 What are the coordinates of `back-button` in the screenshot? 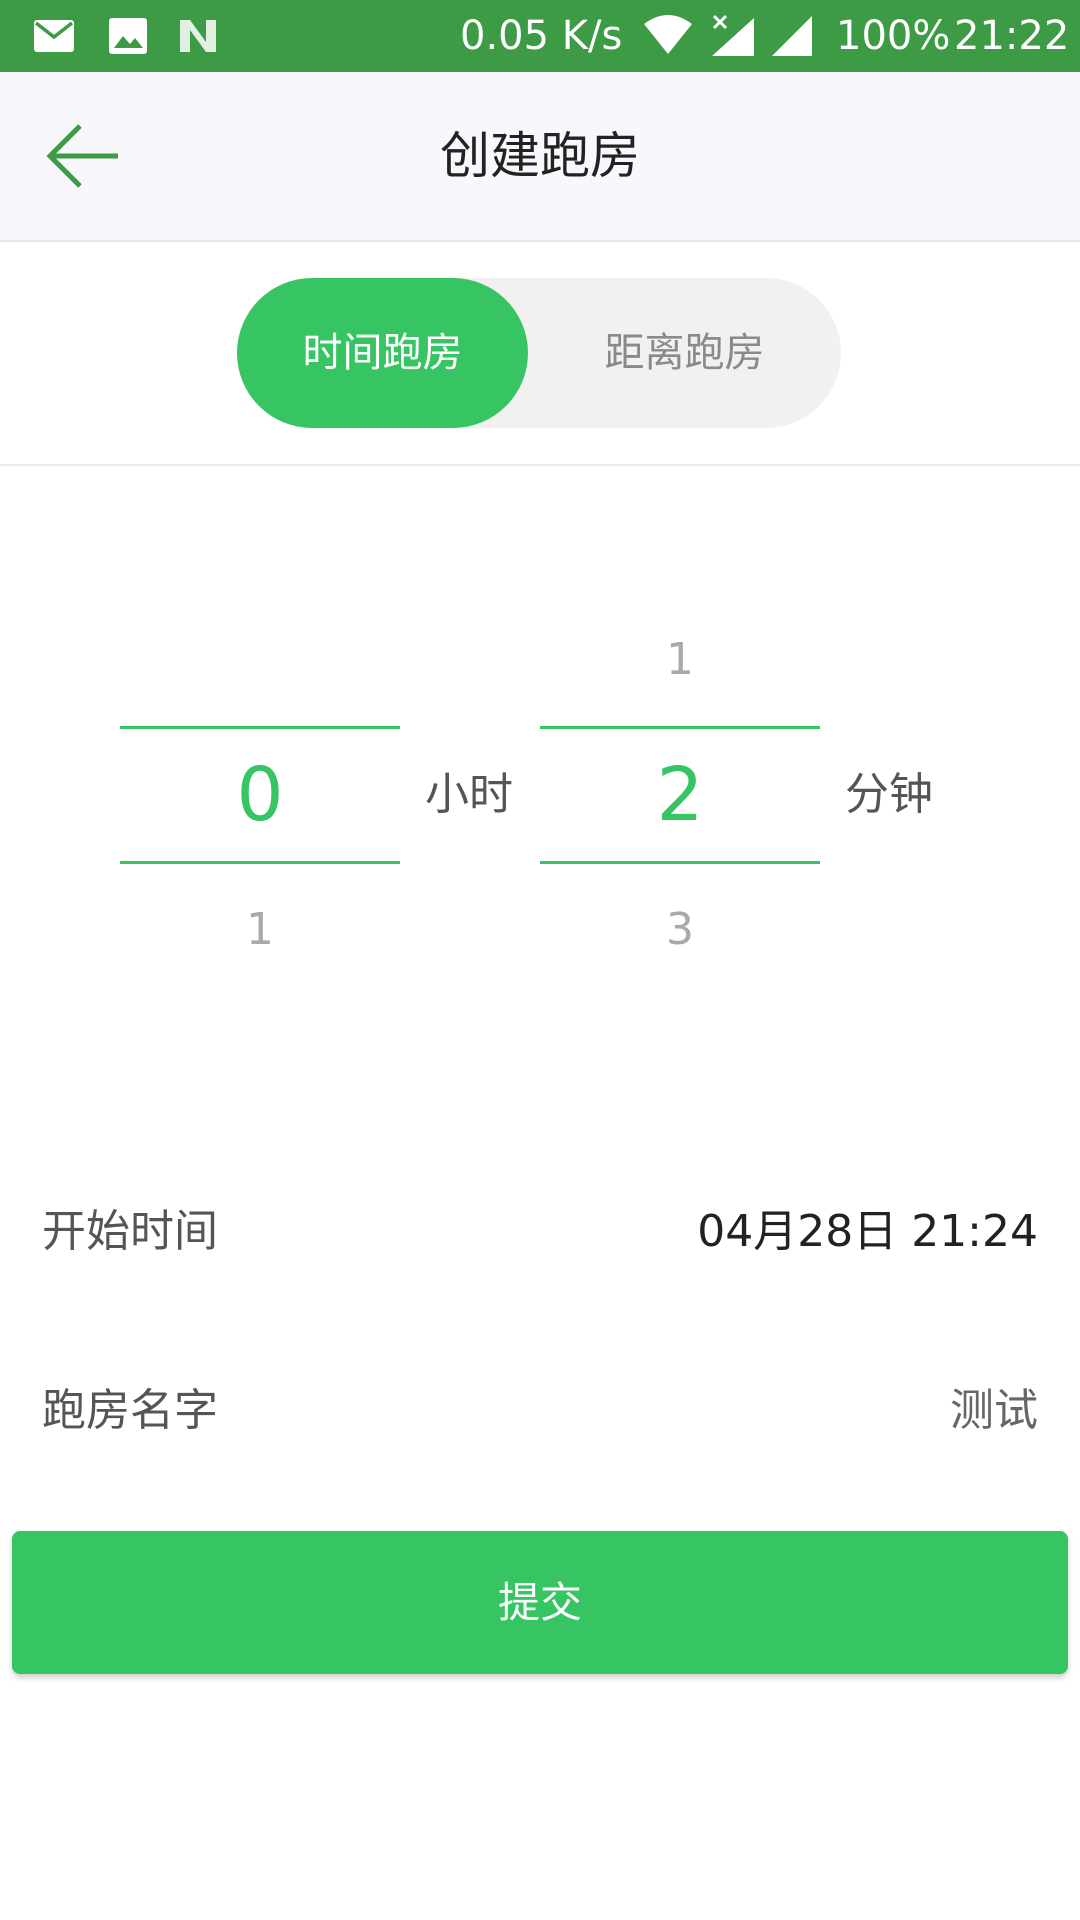 It's located at (80, 156).